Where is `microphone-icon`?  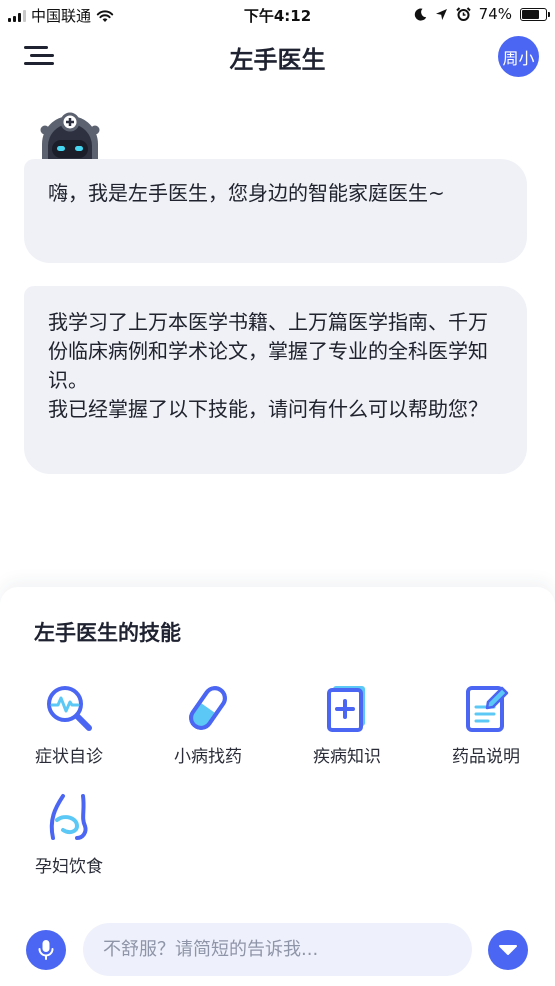
microphone-icon is located at coordinates (46, 950).